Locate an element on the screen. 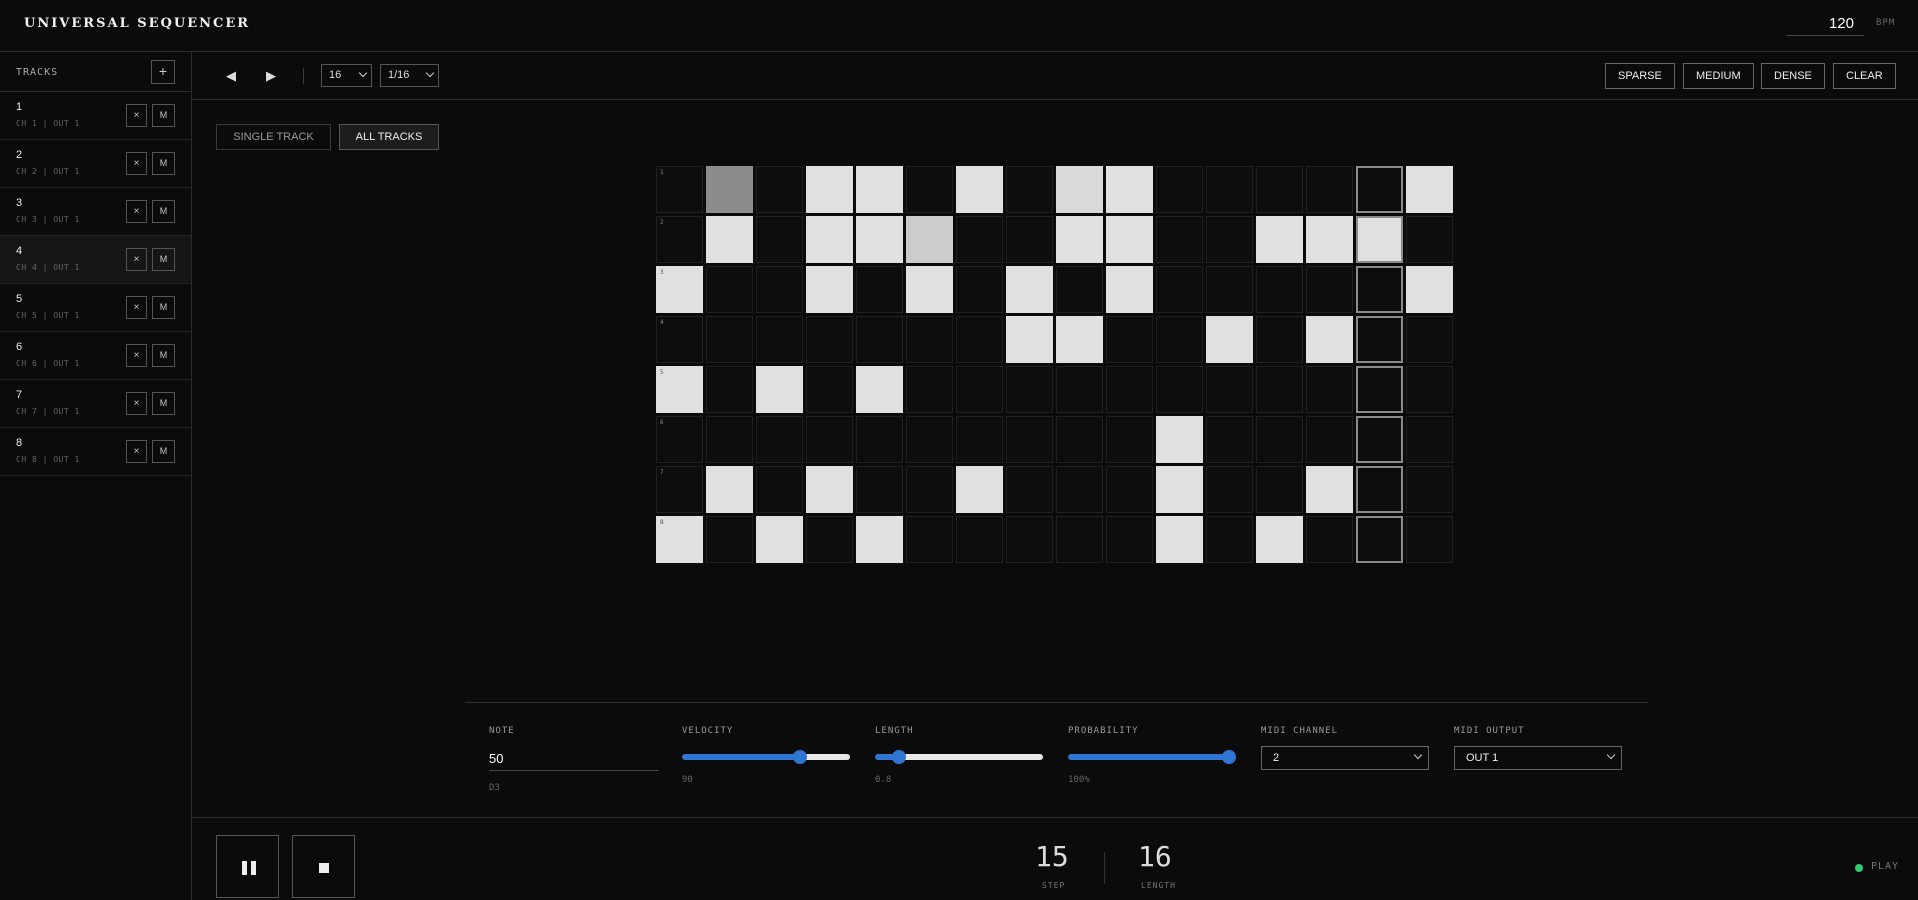  probability-slider is located at coordinates (1152, 757).